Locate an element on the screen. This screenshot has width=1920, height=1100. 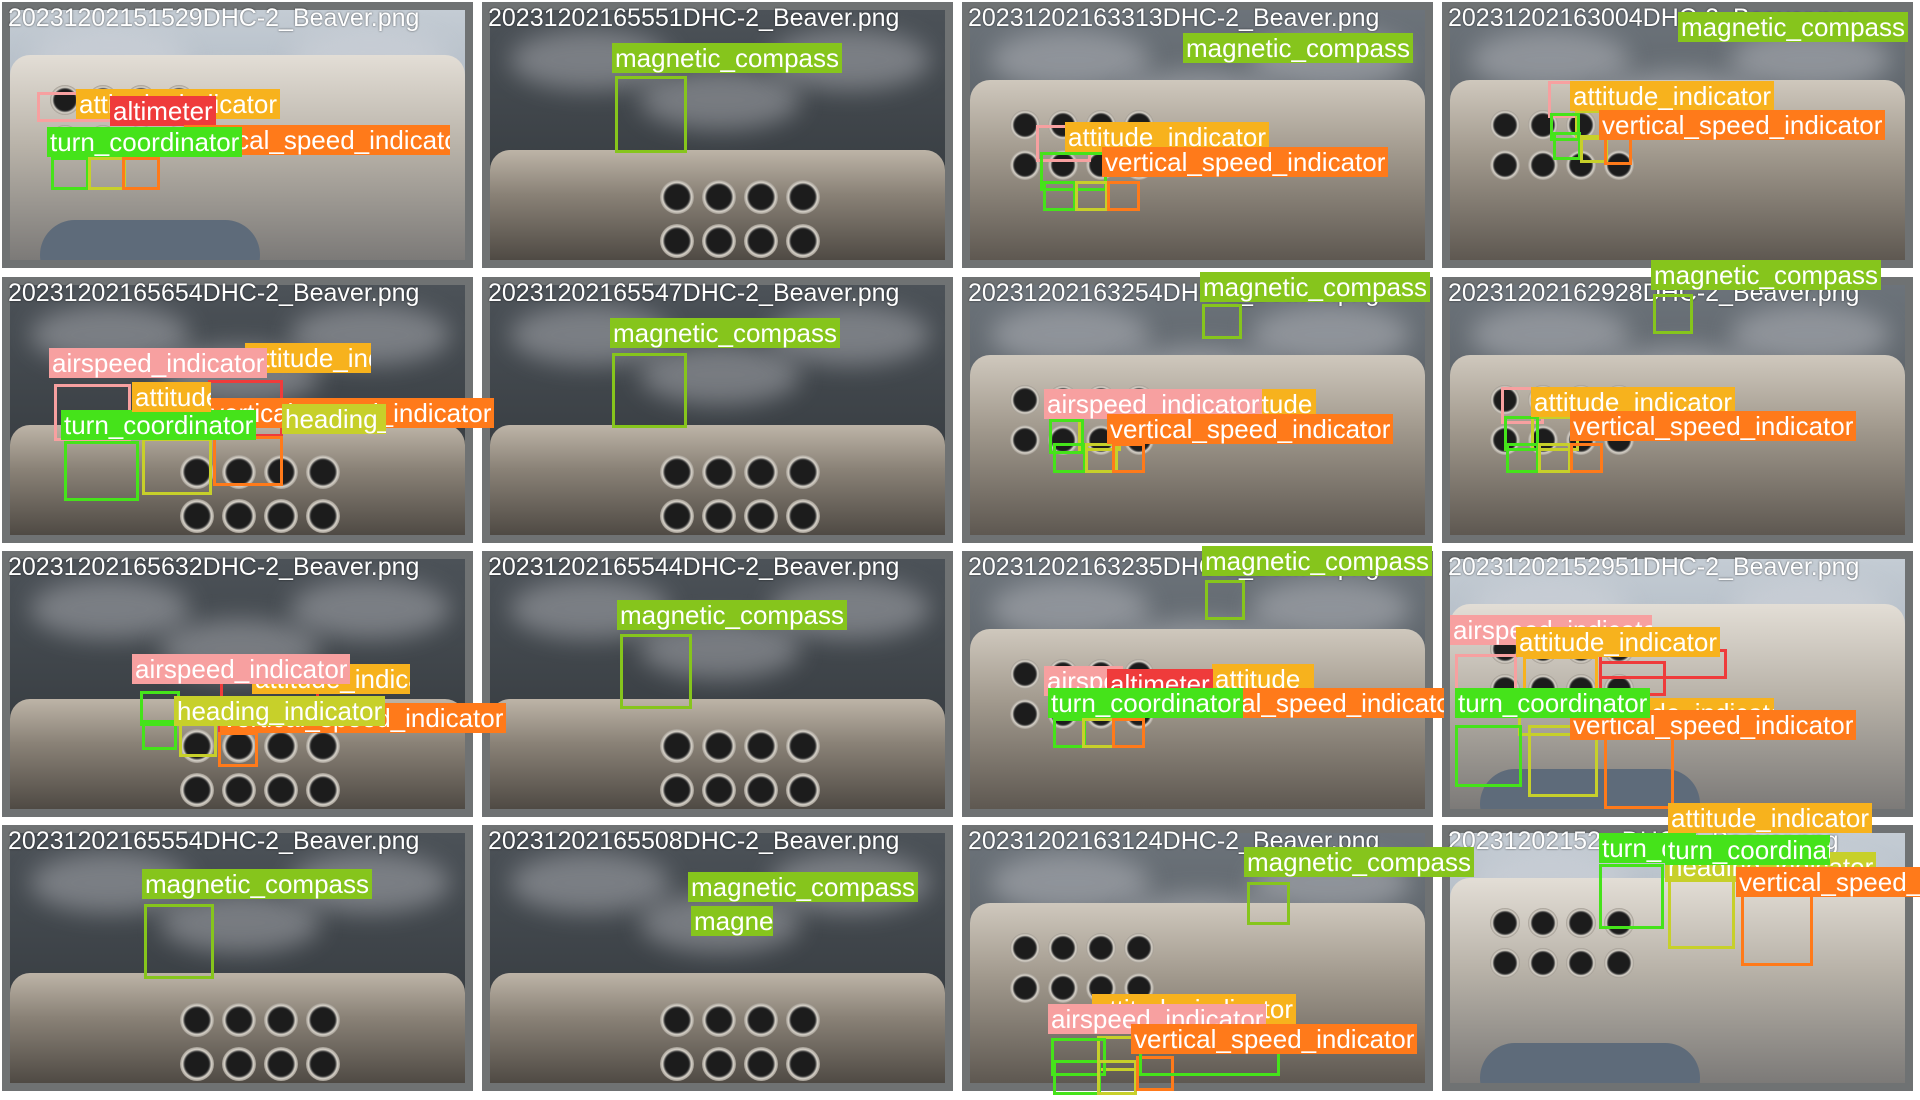
image-filename: 20231202163313DHC-2_Beaver.png is located at coordinates (1174, 18).